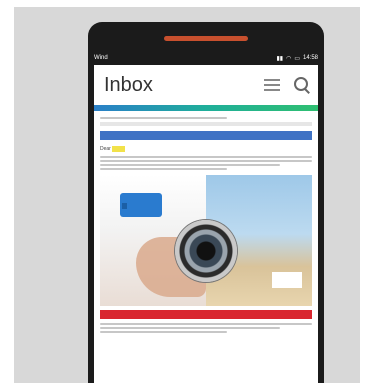  Describe the element at coordinates (206, 38) in the screenshot. I see `speaker-grille` at that location.